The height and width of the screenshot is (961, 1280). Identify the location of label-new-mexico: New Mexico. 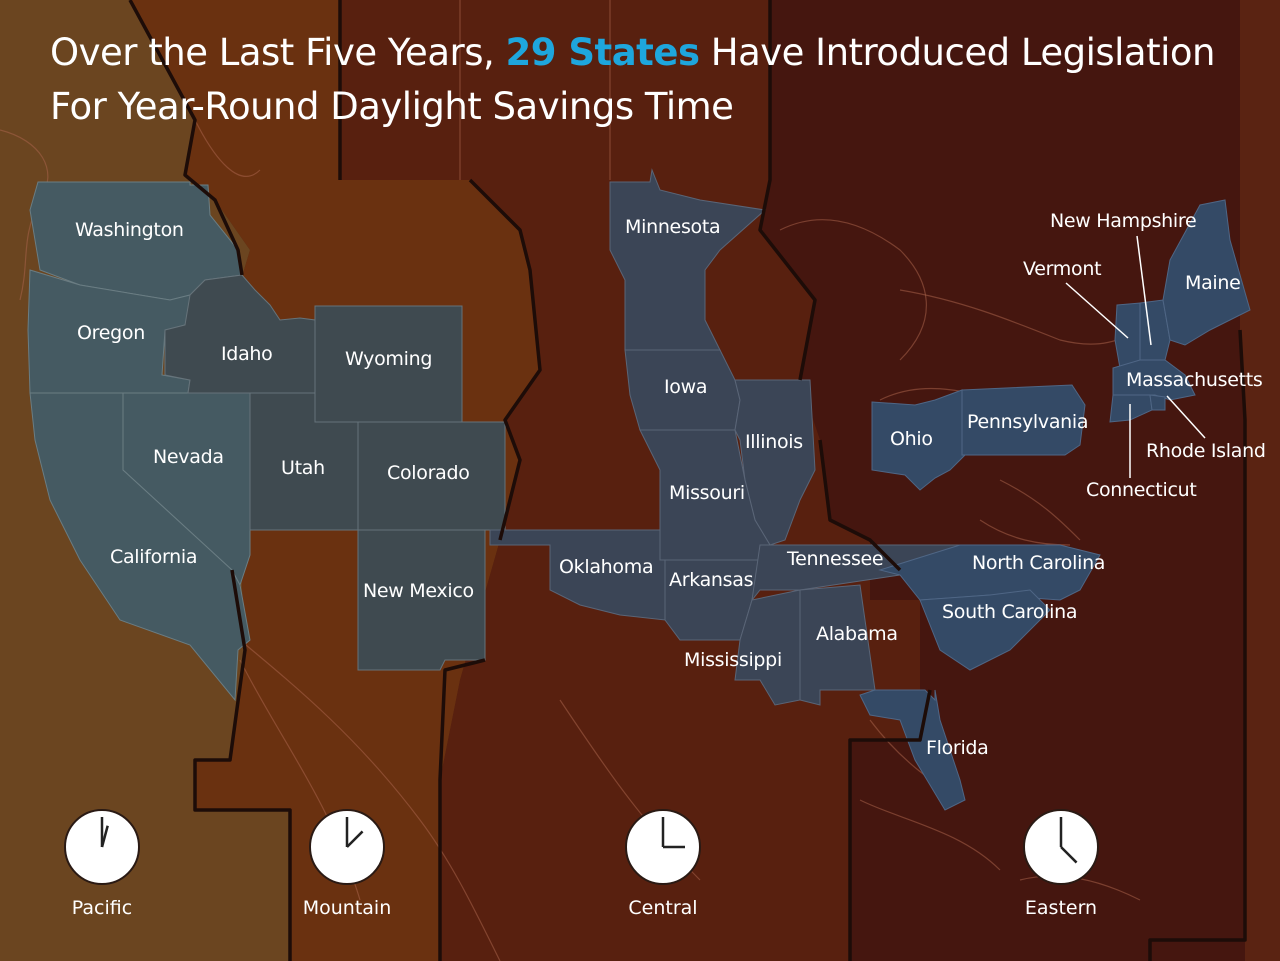
(418, 591).